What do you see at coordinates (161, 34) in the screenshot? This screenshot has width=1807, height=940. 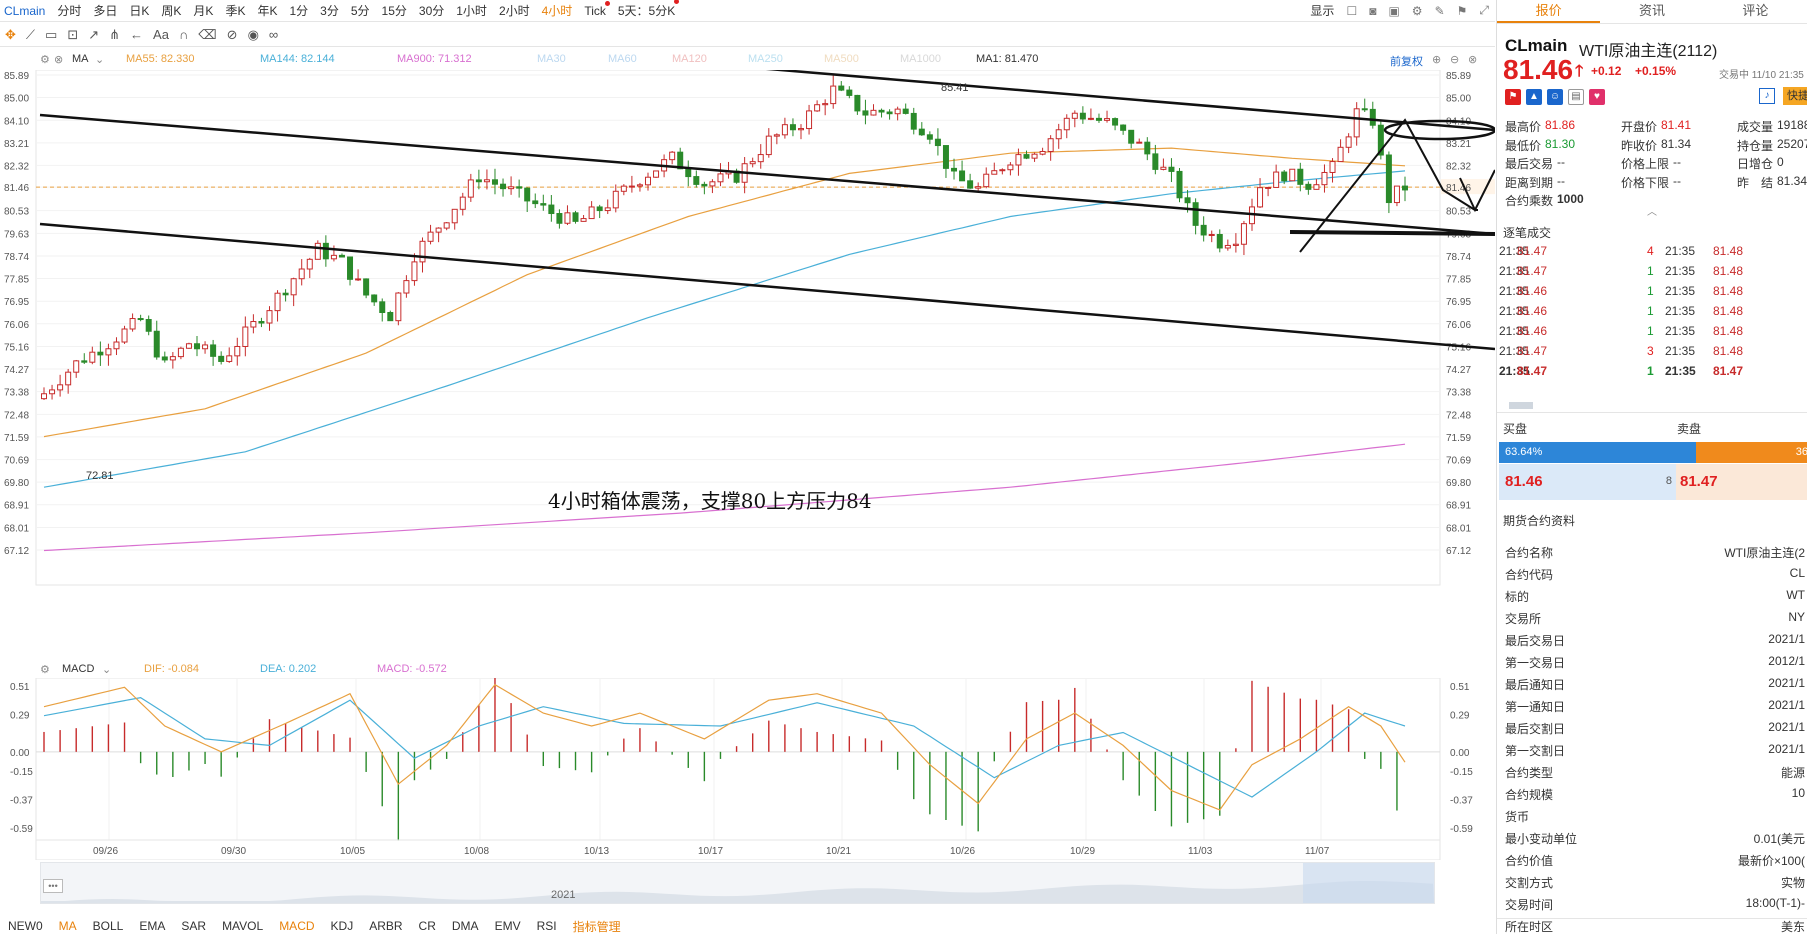 I see `text-icon: Aa` at bounding box center [161, 34].